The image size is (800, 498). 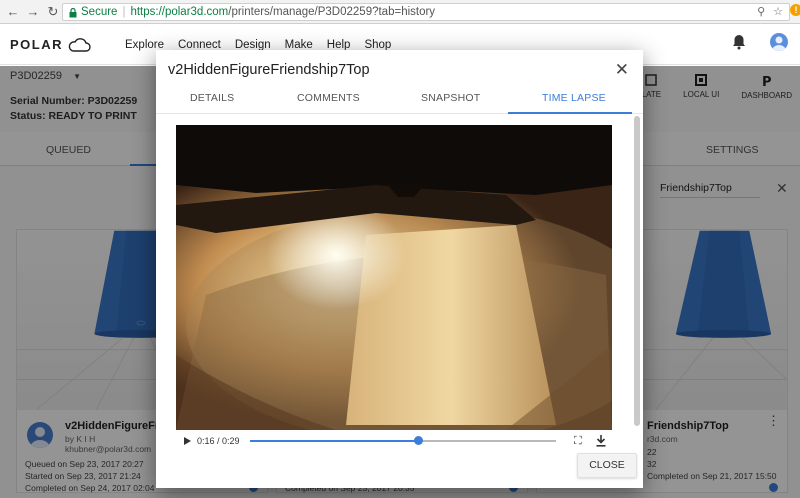 I want to click on nav-shop: Shop, so click(x=377, y=45).